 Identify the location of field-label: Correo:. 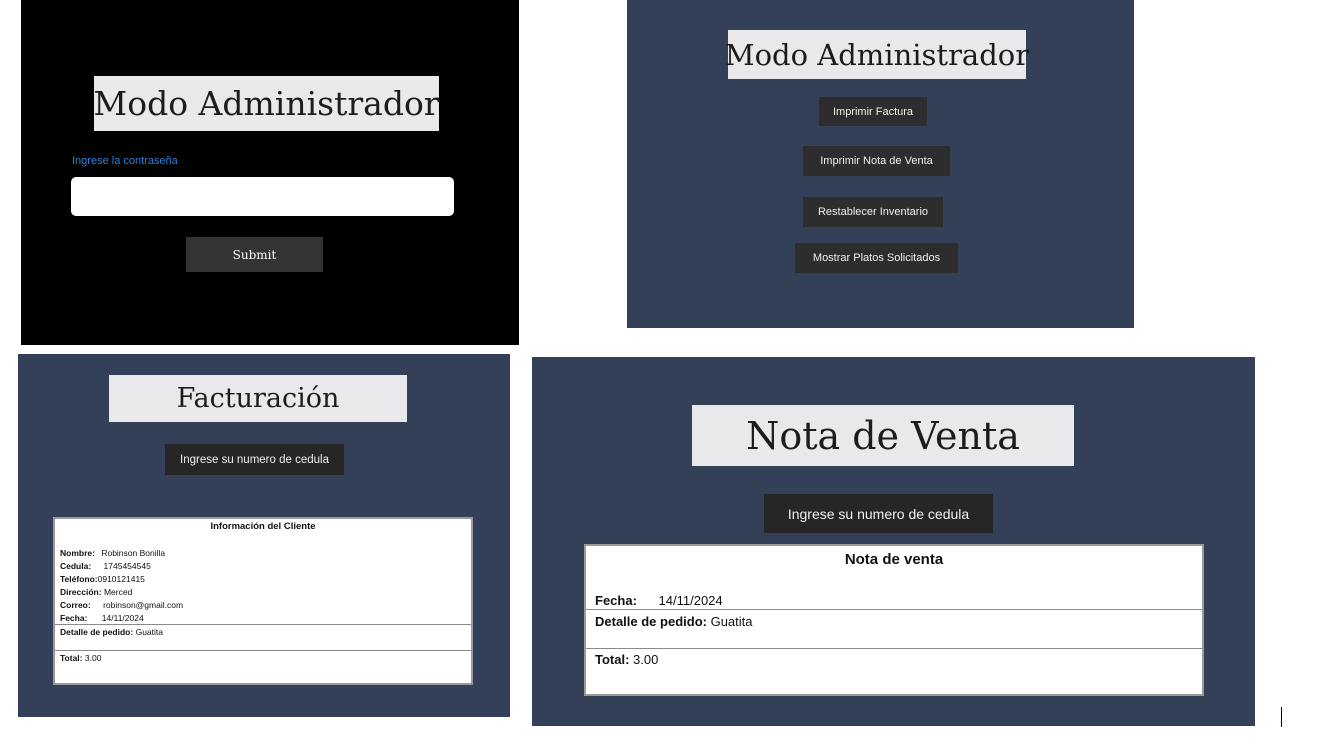
(75, 605).